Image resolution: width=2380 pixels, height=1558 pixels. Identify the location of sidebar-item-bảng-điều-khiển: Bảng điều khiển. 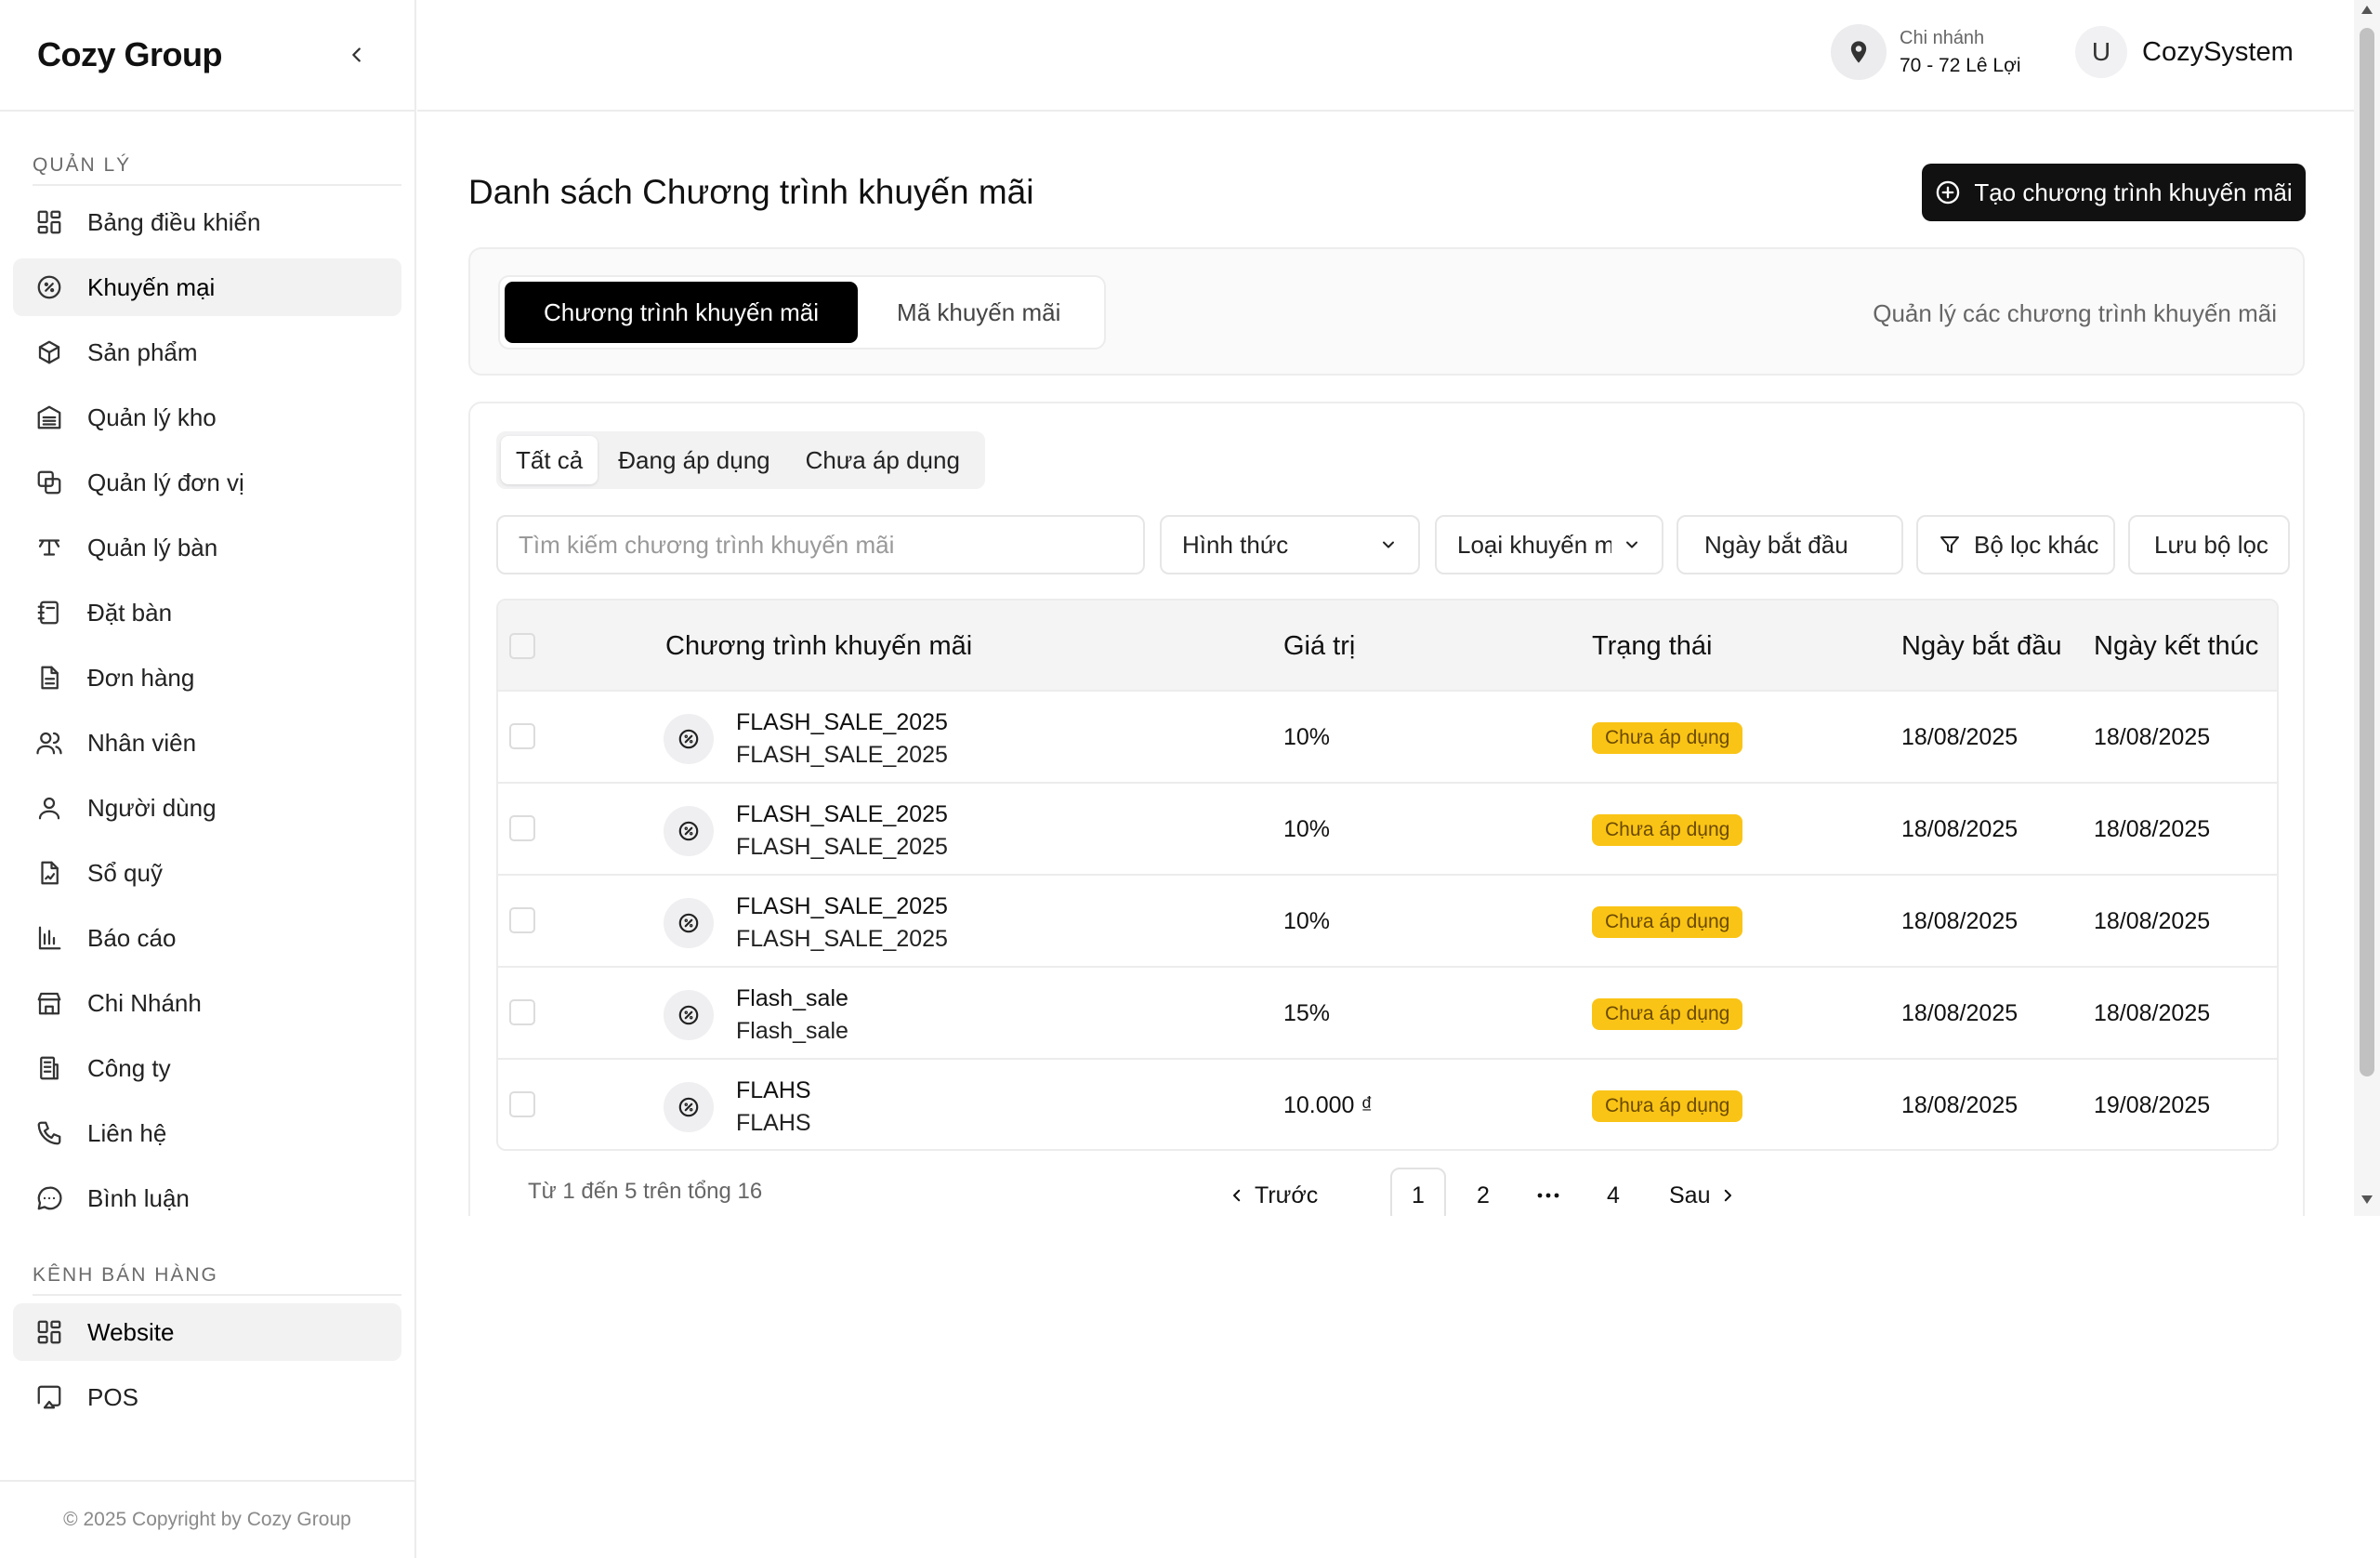
(207, 222).